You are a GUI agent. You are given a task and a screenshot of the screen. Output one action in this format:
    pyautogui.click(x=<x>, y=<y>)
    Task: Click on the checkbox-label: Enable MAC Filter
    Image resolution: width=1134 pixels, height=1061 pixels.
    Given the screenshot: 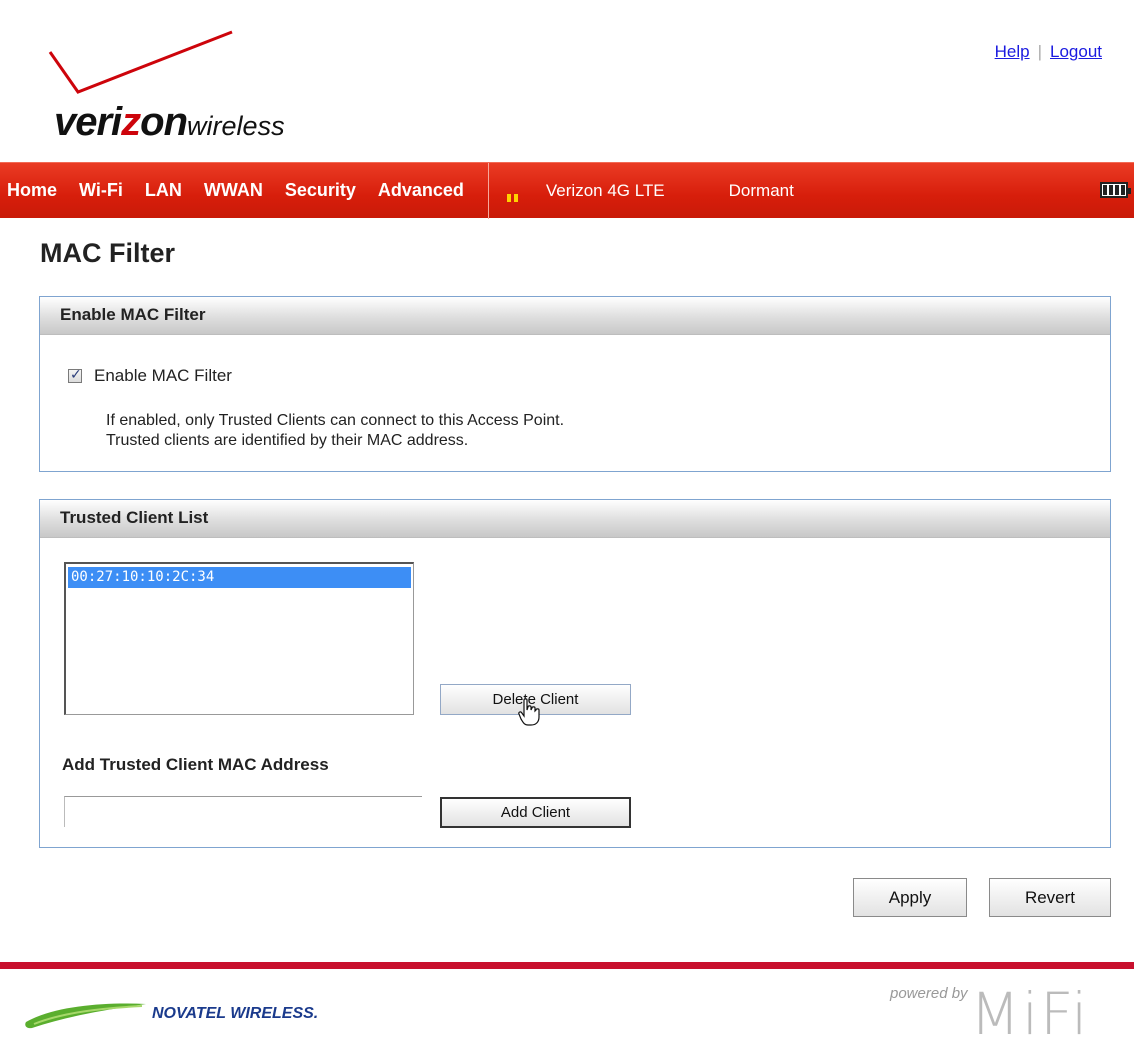 What is the action you would take?
    pyautogui.click(x=163, y=376)
    